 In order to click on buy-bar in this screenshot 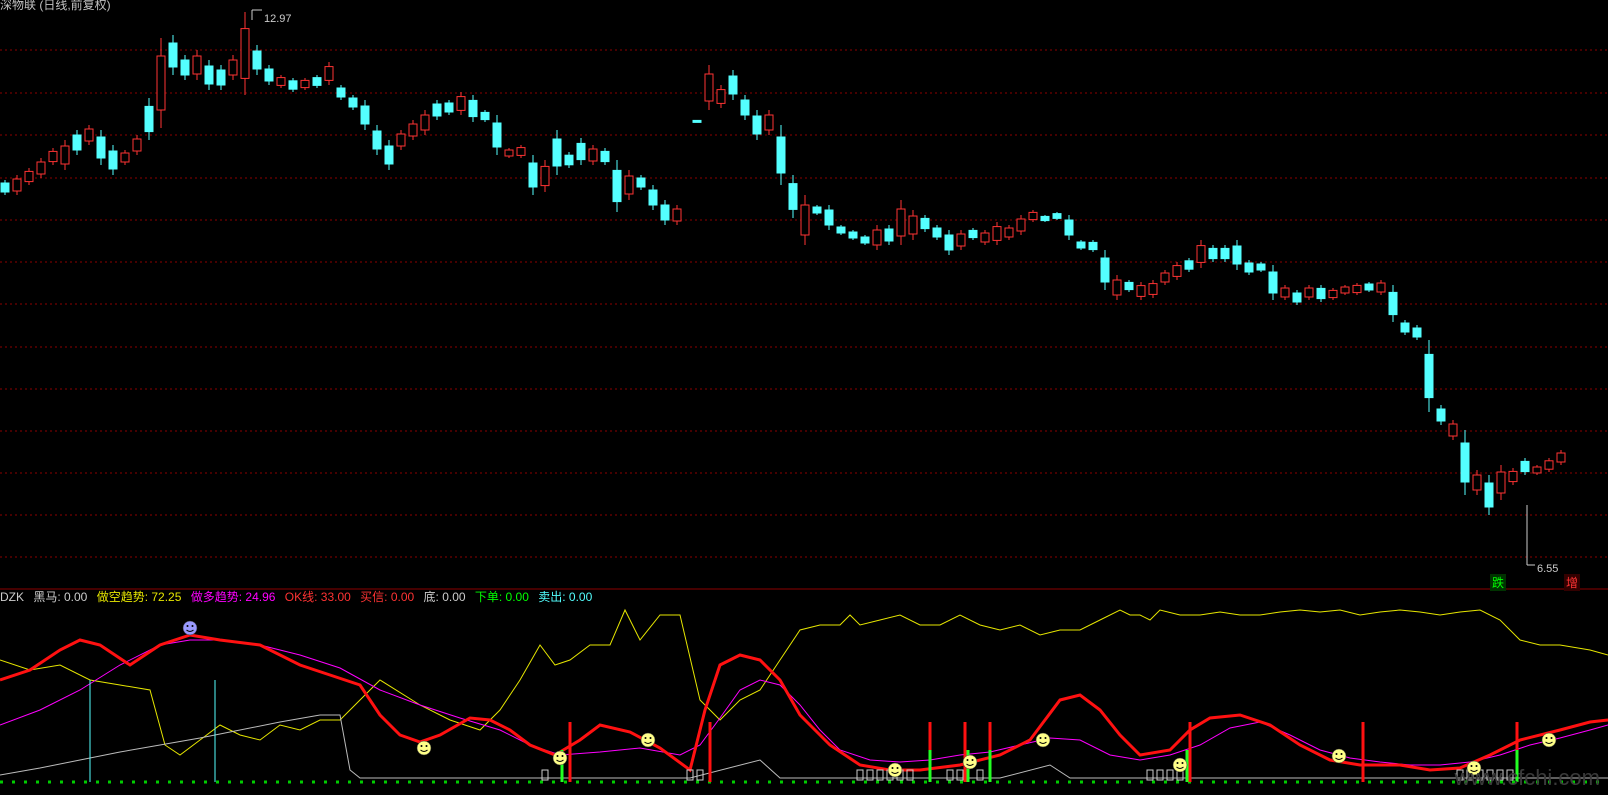, I will do `click(1190, 752)`.